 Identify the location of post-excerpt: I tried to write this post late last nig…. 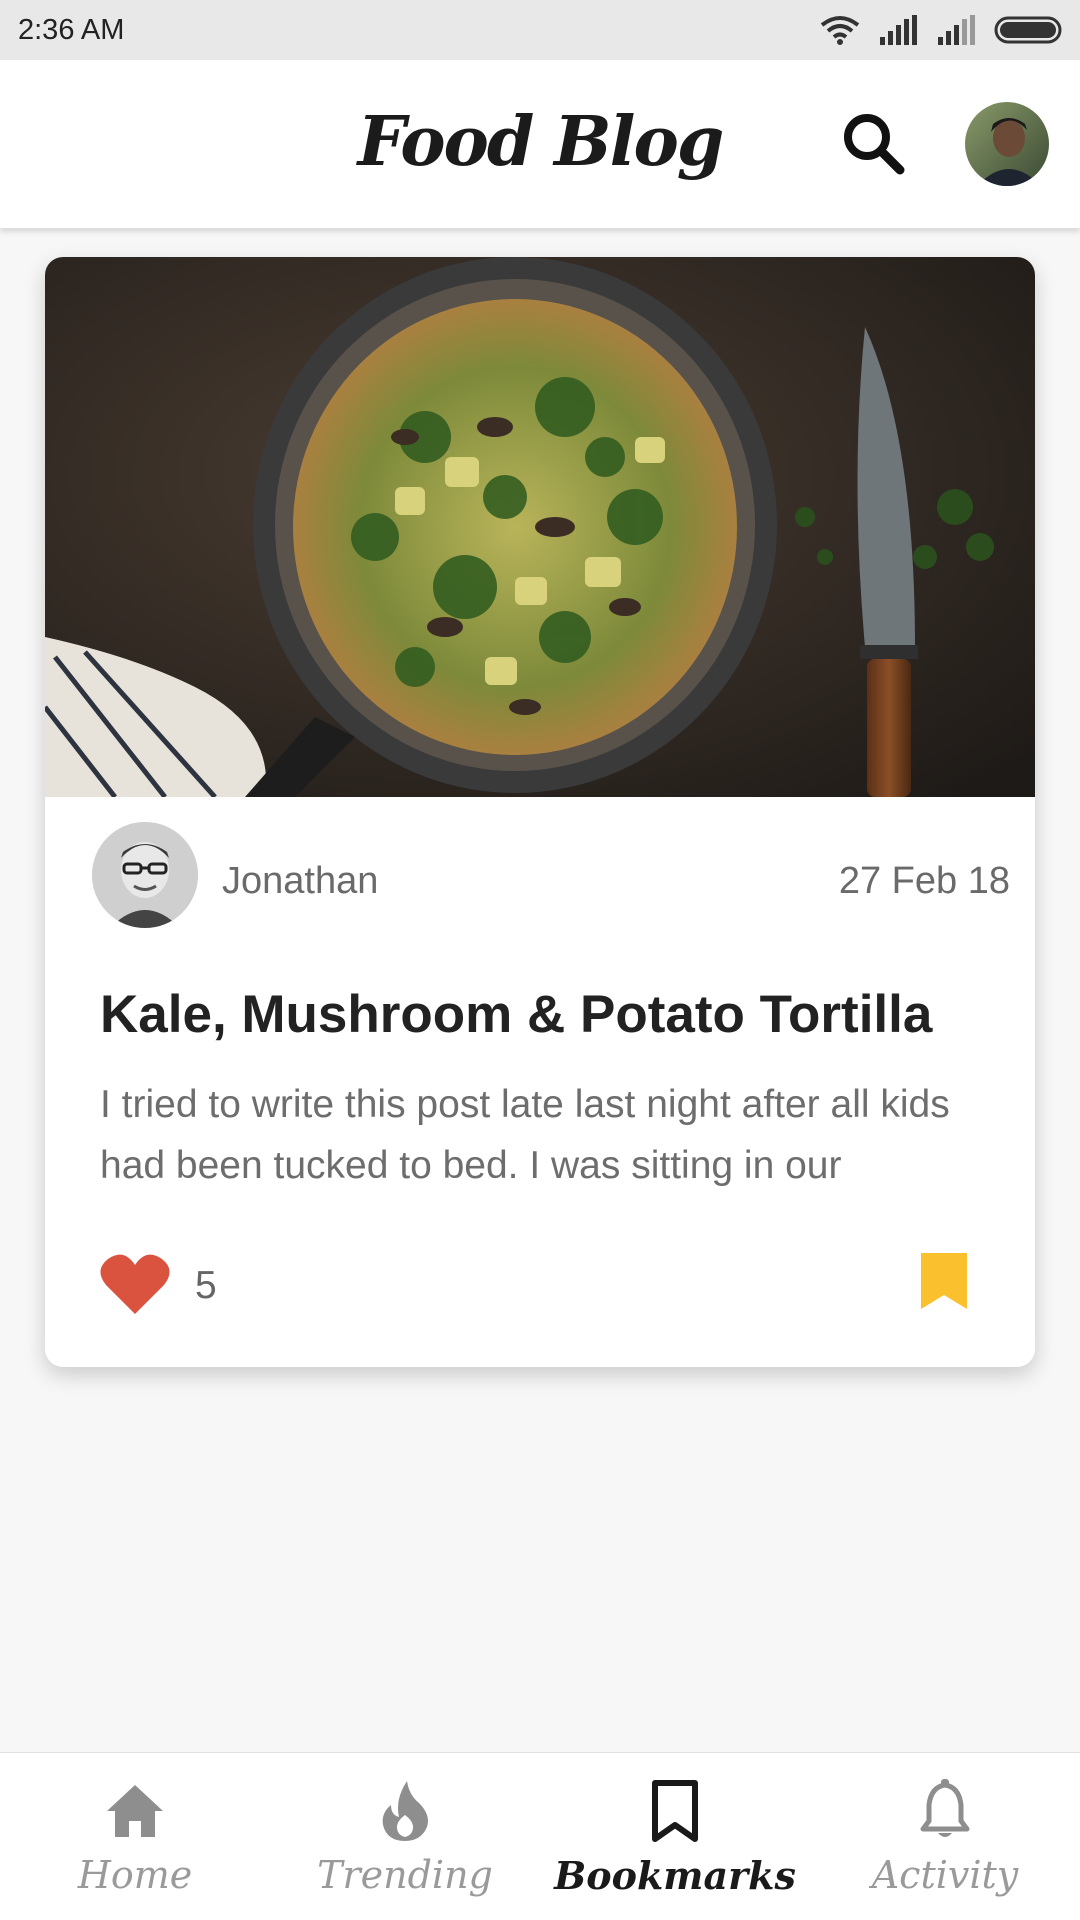
(555, 1135).